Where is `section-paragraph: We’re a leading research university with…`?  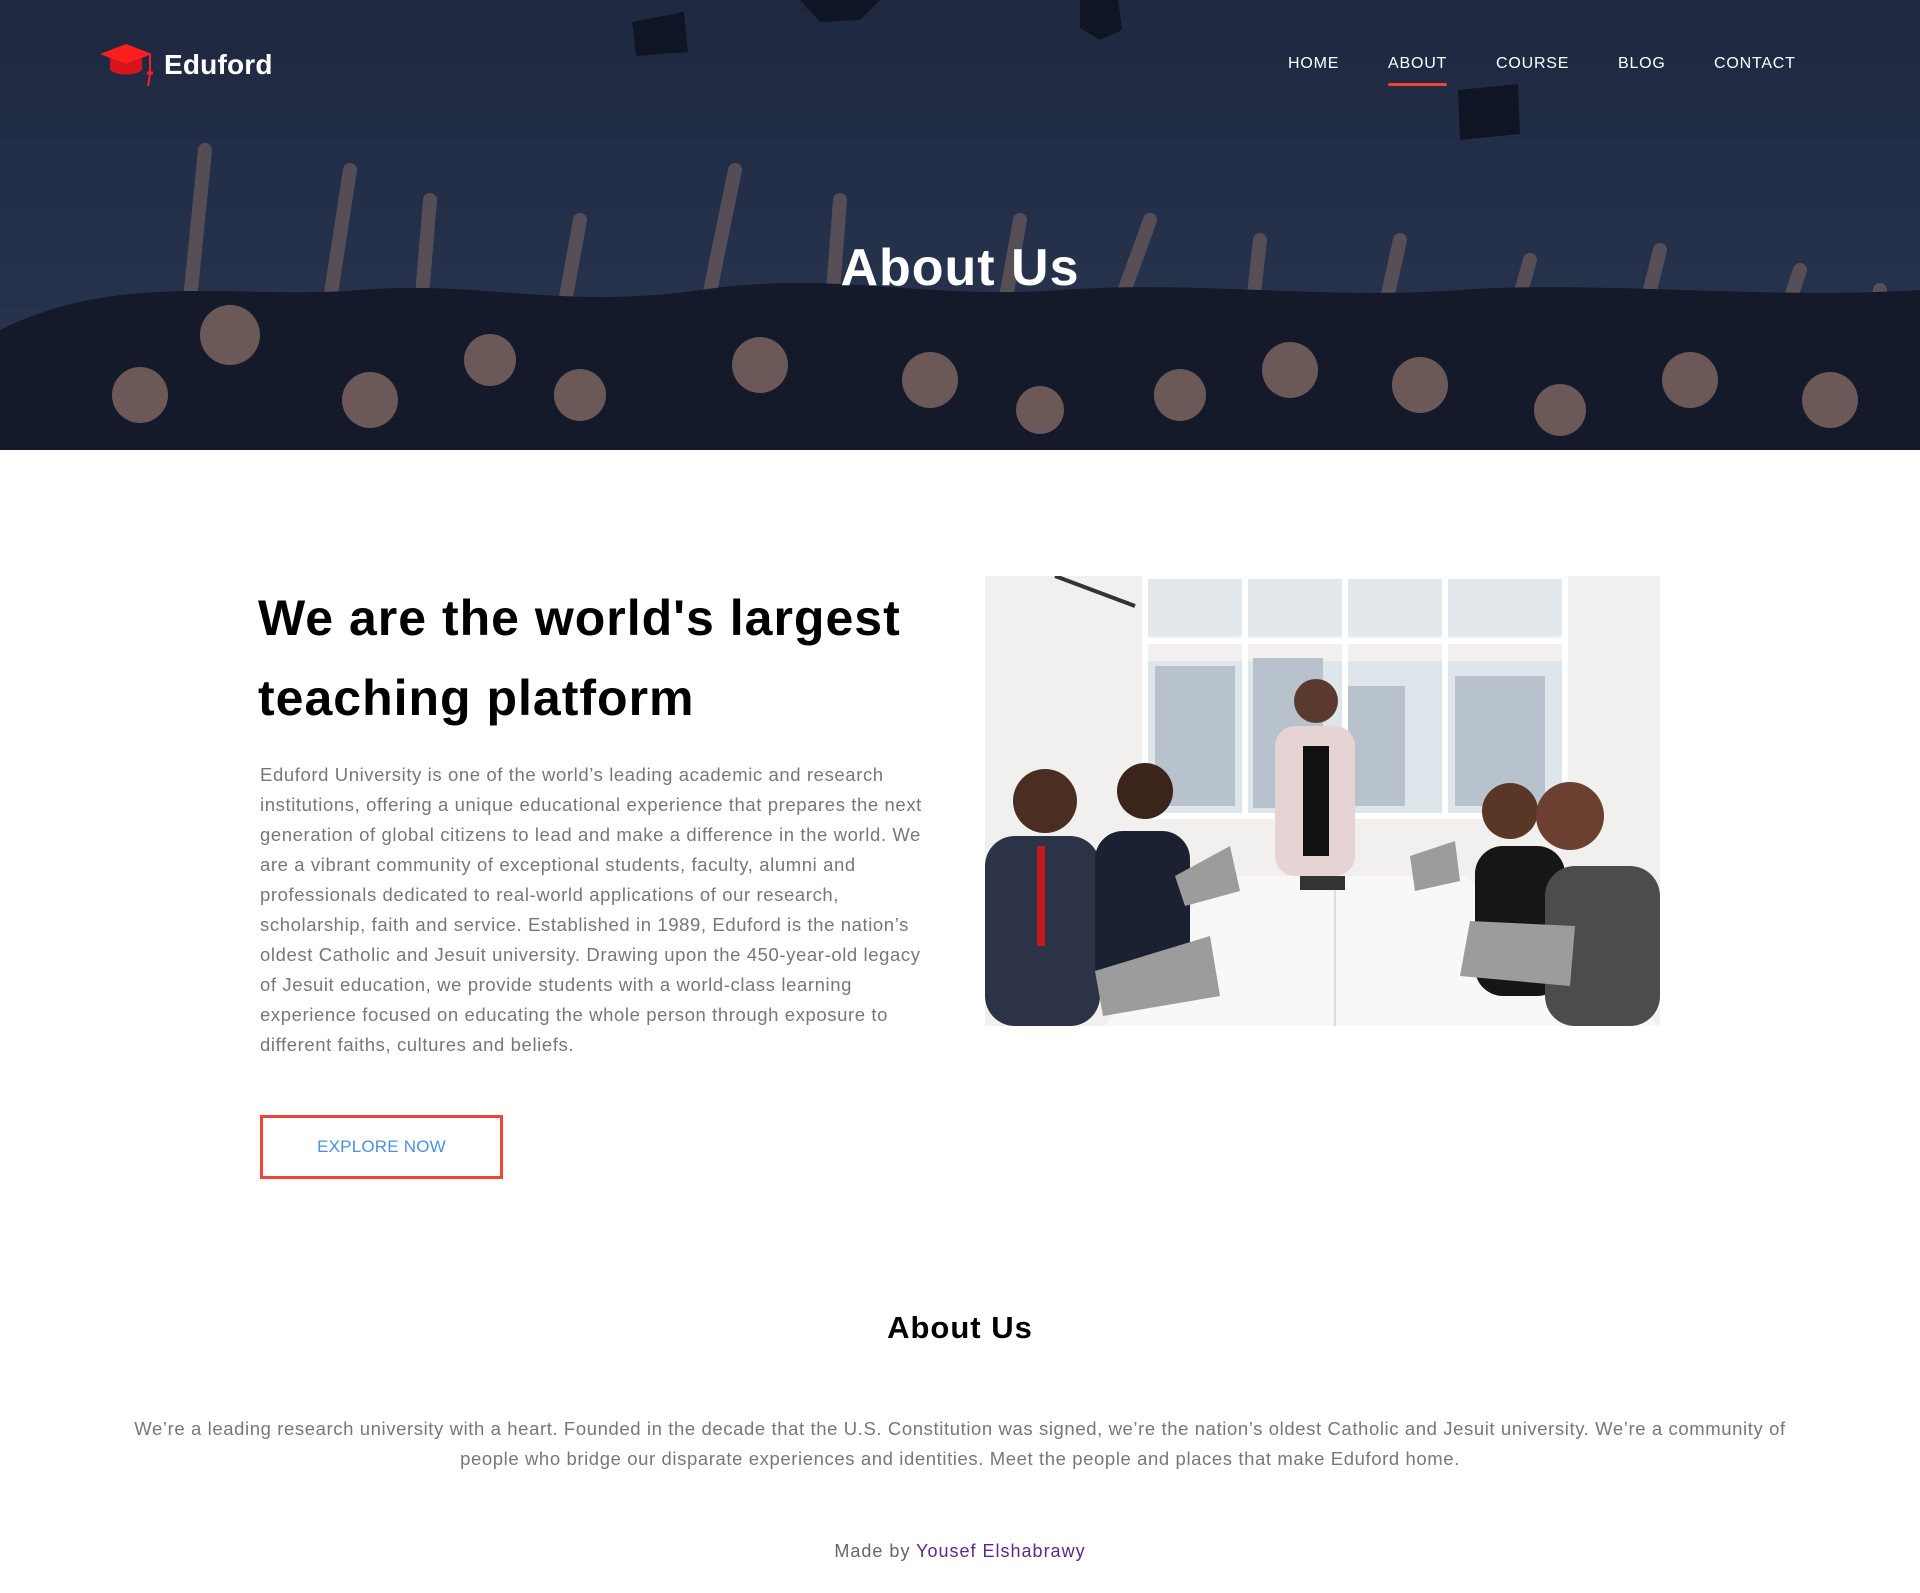 section-paragraph: We’re a leading research university with… is located at coordinates (960, 1443).